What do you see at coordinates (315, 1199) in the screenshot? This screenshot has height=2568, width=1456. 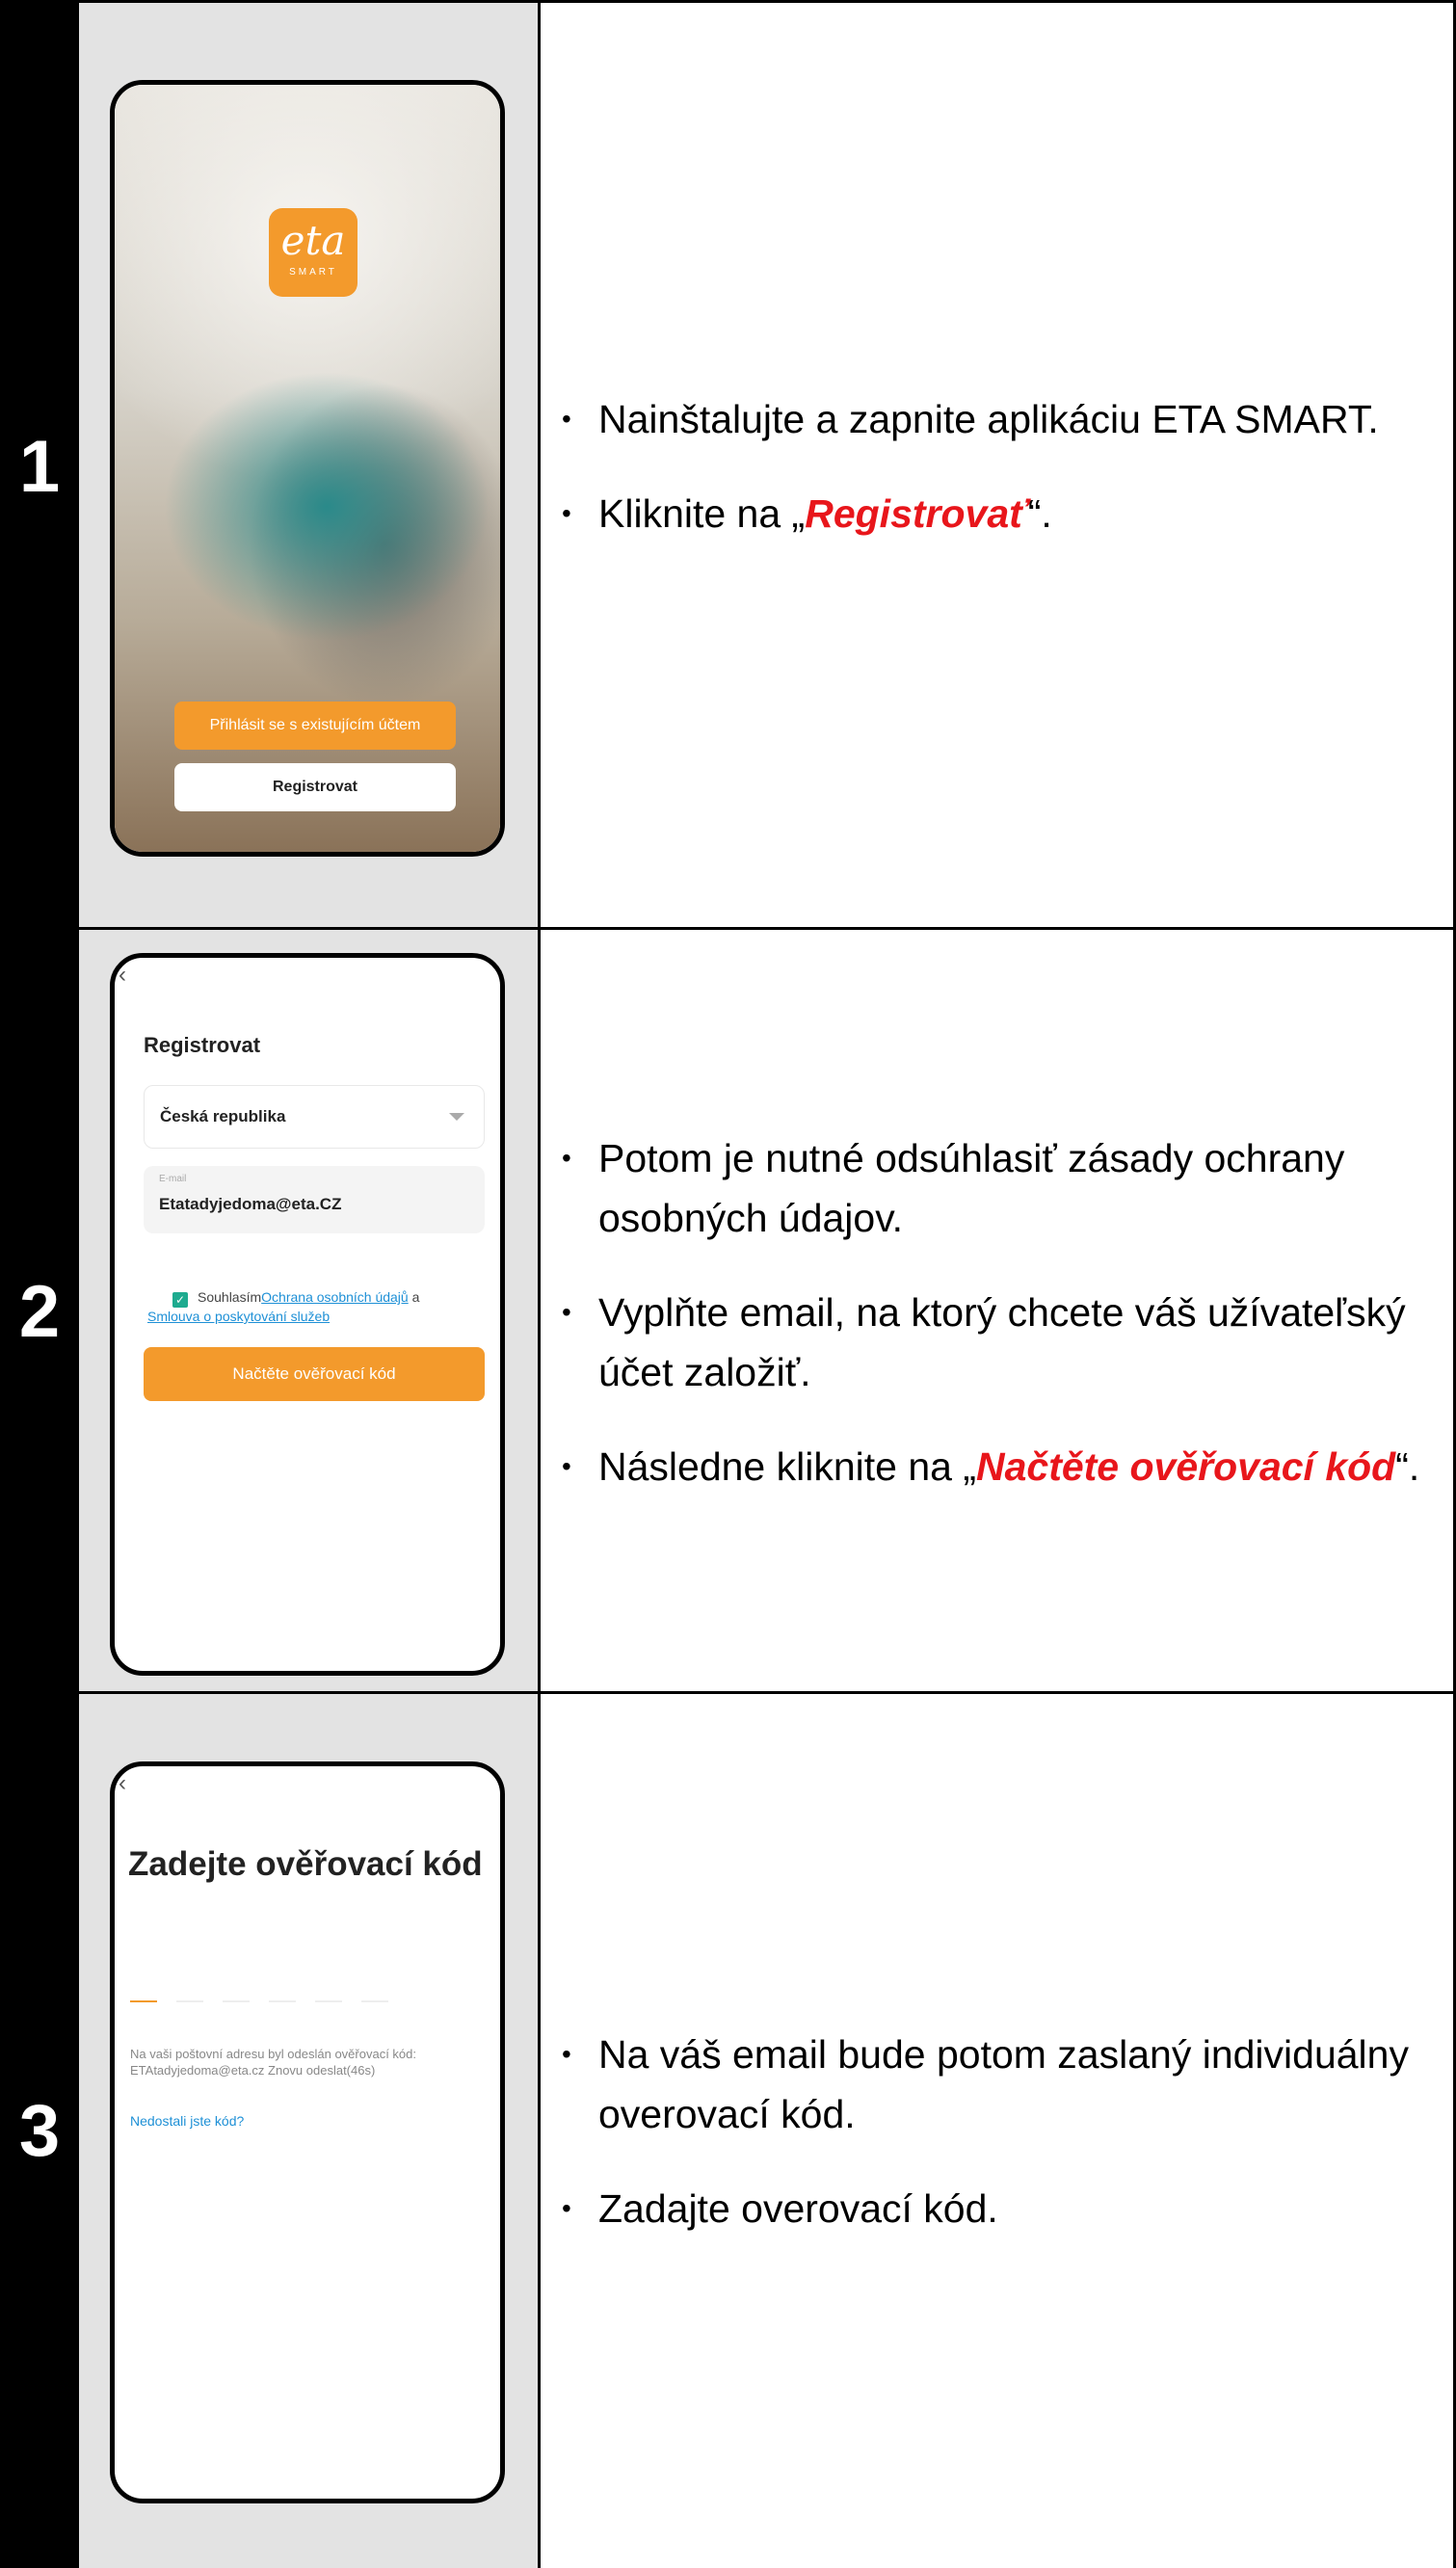 I see `email-field: E-mail Etatadyjedoma@eta.CZ` at bounding box center [315, 1199].